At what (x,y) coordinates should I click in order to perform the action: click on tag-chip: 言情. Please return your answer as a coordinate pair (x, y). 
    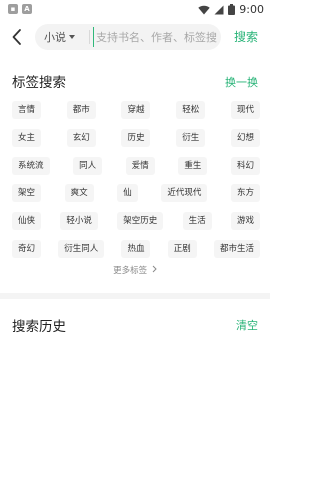
    Looking at the image, I should click on (27, 110).